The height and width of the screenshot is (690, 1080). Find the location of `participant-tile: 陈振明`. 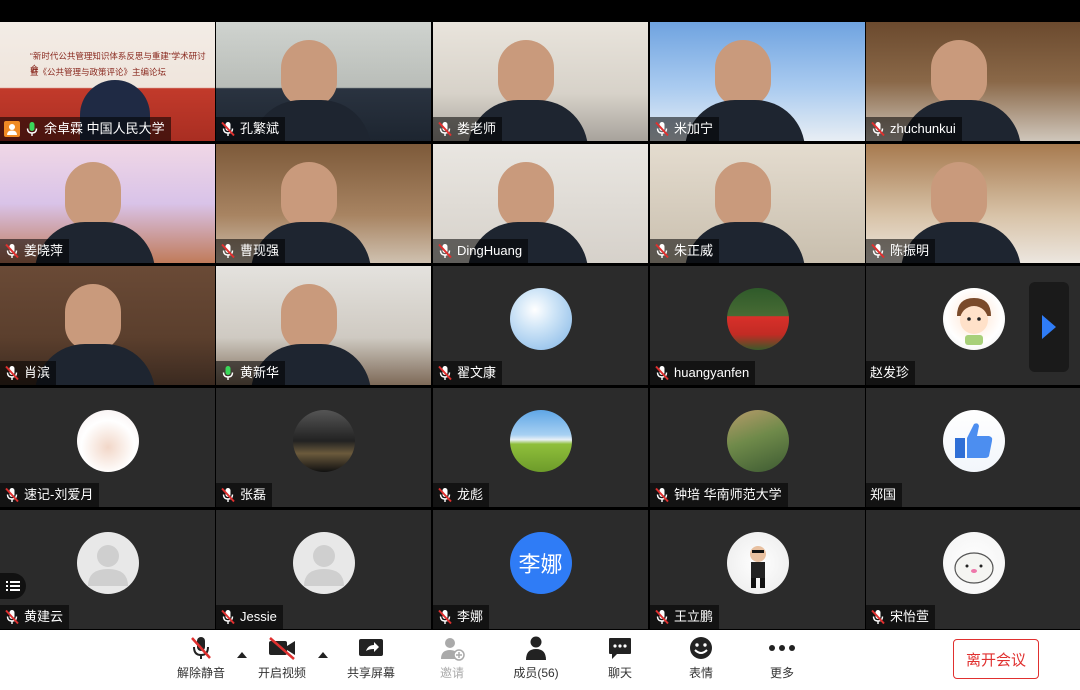

participant-tile: 陈振明 is located at coordinates (973, 203).